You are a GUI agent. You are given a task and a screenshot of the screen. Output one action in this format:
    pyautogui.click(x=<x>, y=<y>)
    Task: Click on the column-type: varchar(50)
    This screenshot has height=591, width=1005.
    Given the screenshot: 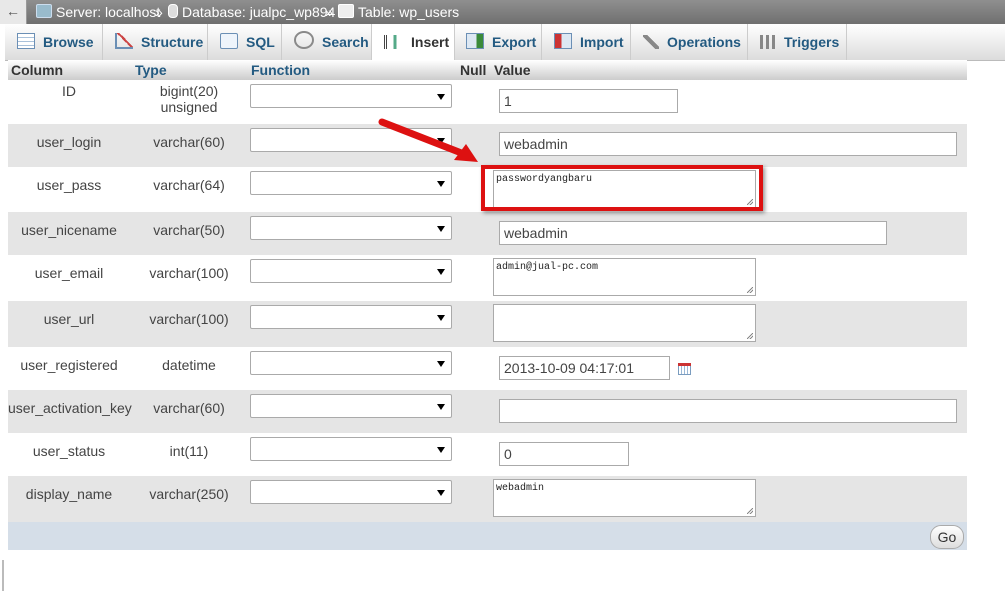 What is the action you would take?
    pyautogui.click(x=189, y=230)
    